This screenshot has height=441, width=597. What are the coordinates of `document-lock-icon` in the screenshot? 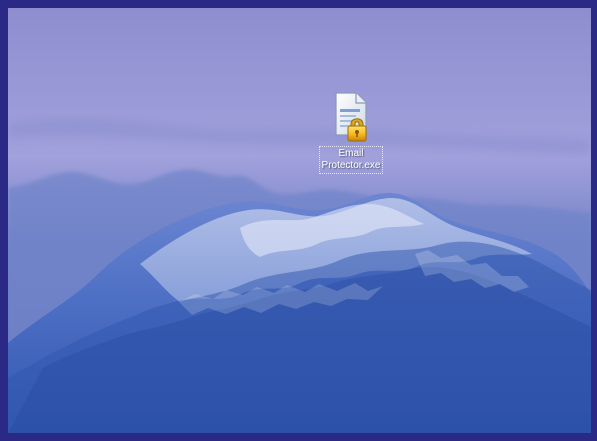 It's located at (351, 117).